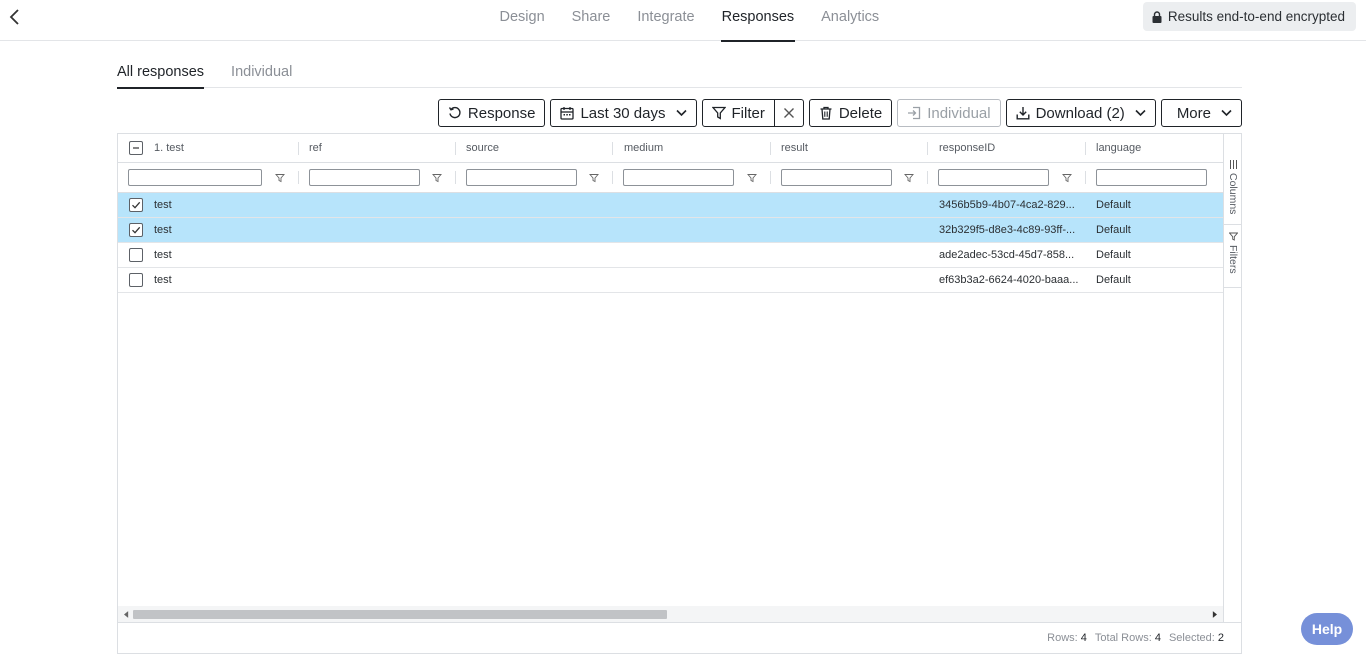 The height and width of the screenshot is (657, 1366). What do you see at coordinates (1067, 638) in the screenshot?
I see `rows-count: Rows: 4` at bounding box center [1067, 638].